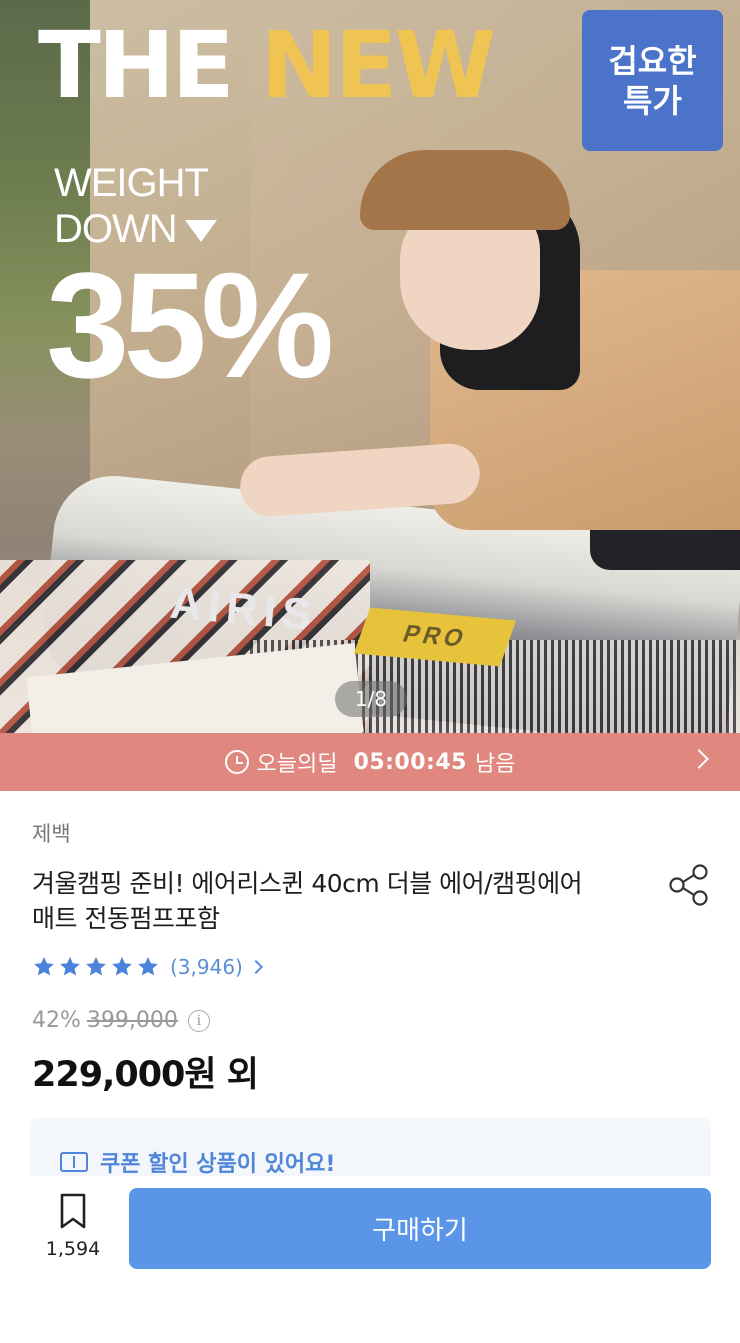 The width and height of the screenshot is (740, 1343). Describe the element at coordinates (652, 100) in the screenshot. I see `badge-line-2: 특가` at that location.